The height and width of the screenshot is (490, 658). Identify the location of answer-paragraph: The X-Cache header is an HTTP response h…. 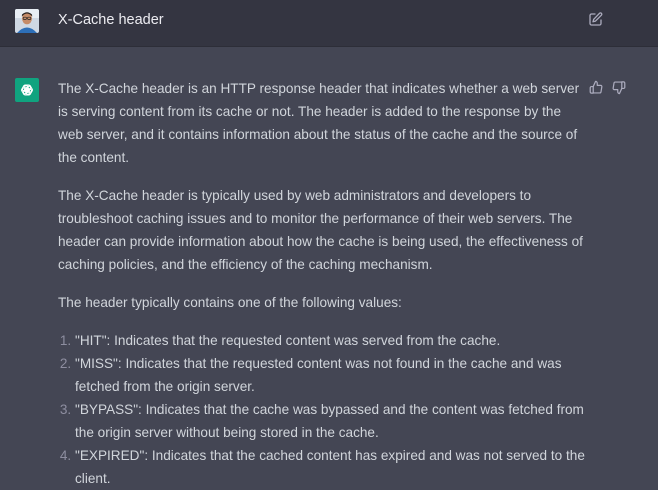
(319, 123).